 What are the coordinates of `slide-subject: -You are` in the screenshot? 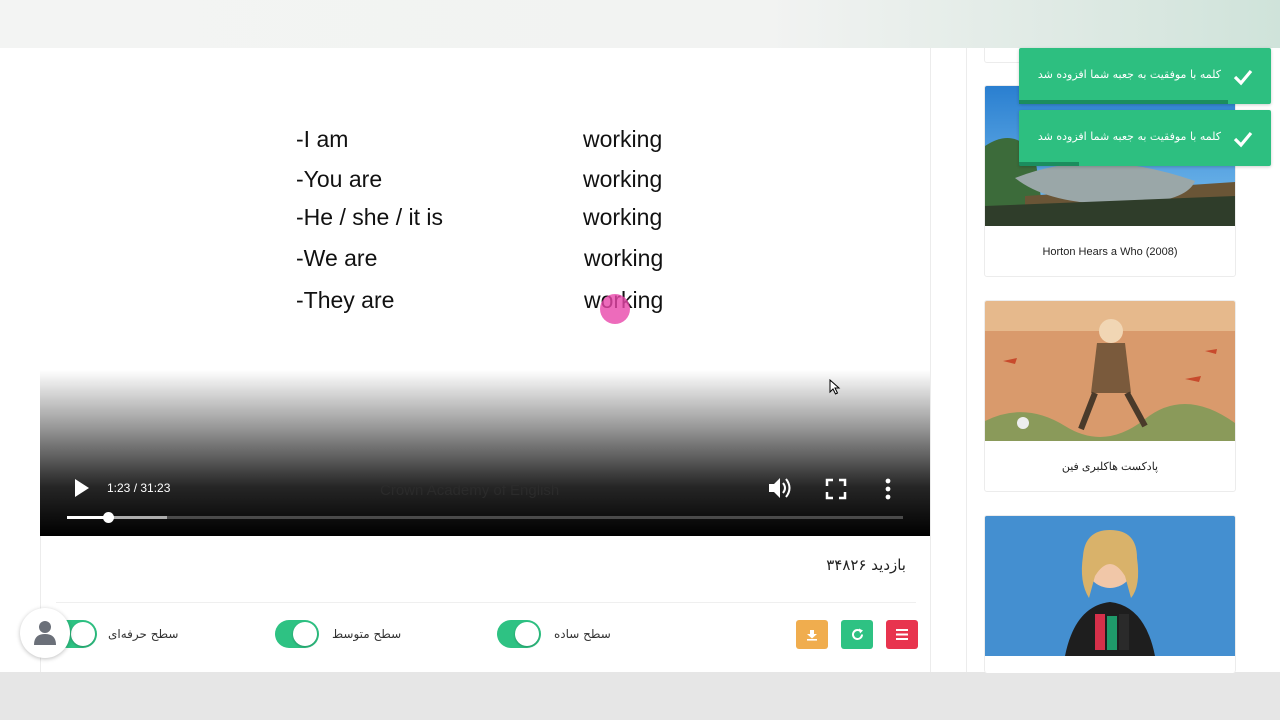 It's located at (339, 179).